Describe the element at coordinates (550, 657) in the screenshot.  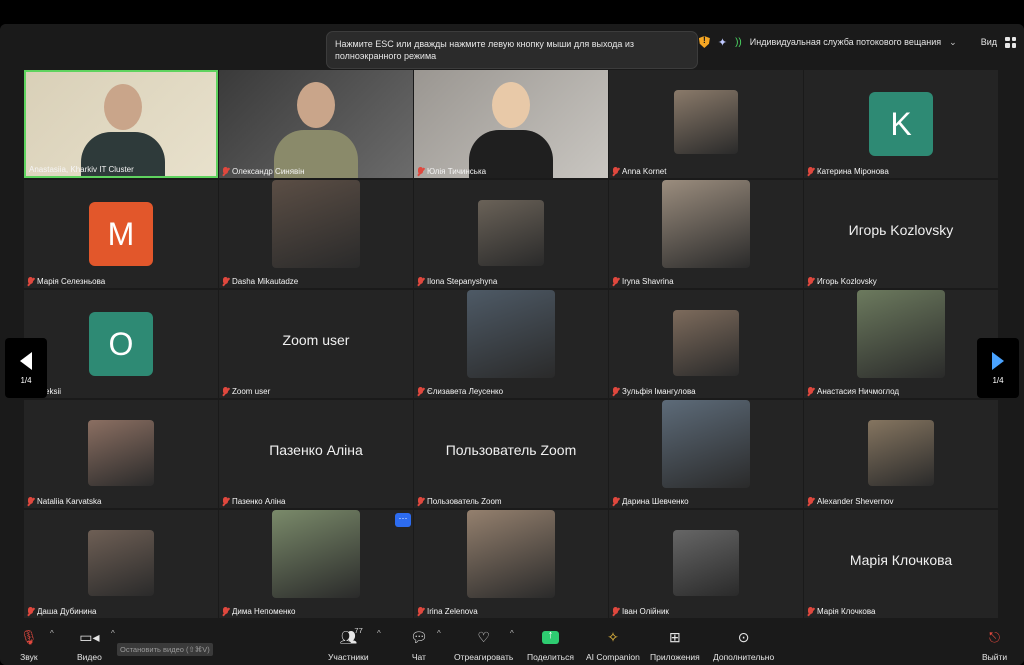
I see `share-label: Поделиться` at that location.